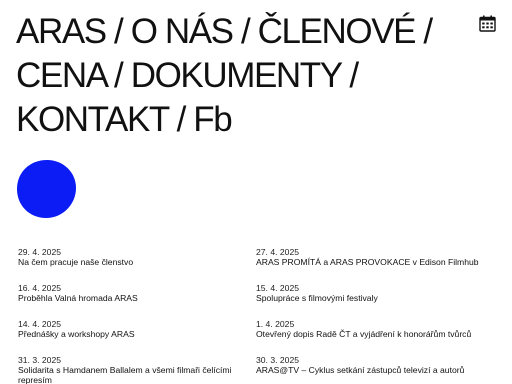 The height and width of the screenshot is (384, 512). I want to click on news-date: 31. 3. 2025, so click(40, 360).